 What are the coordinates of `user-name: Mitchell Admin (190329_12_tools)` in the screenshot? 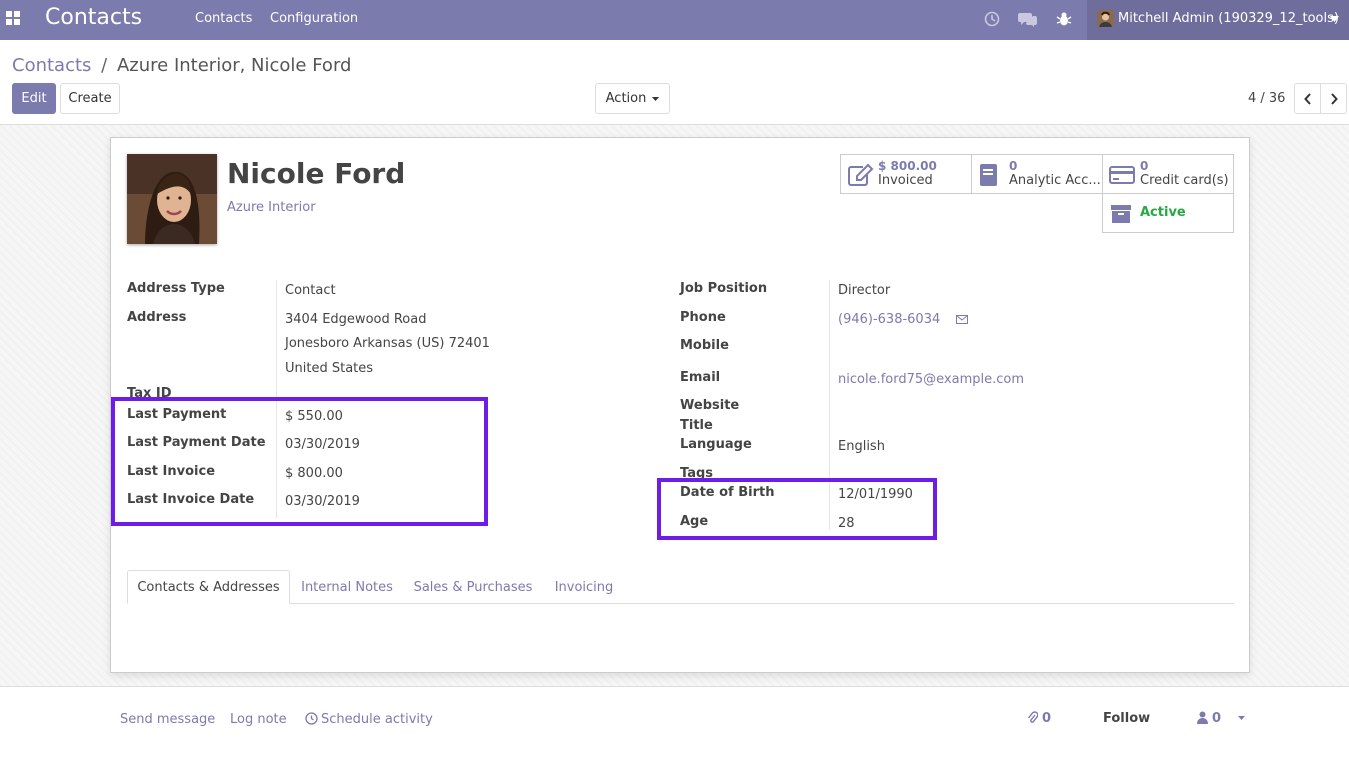 It's located at (1228, 18).